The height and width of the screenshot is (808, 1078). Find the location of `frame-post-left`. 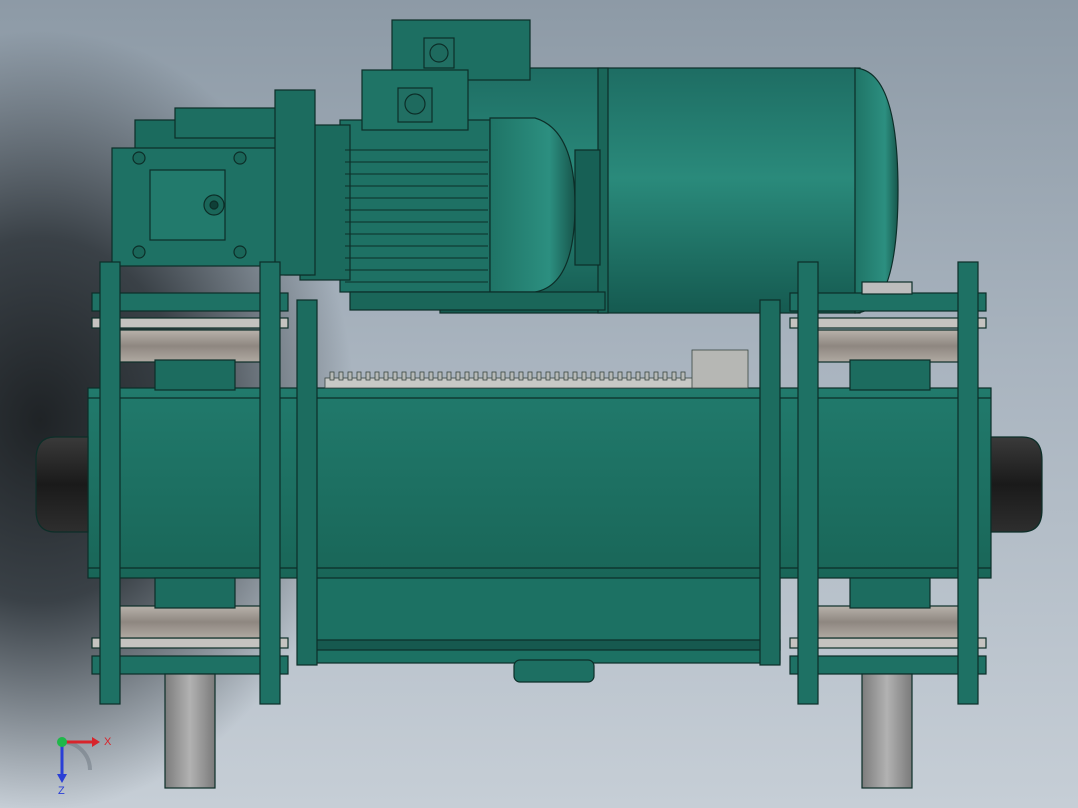

frame-post-left is located at coordinates (307, 482).